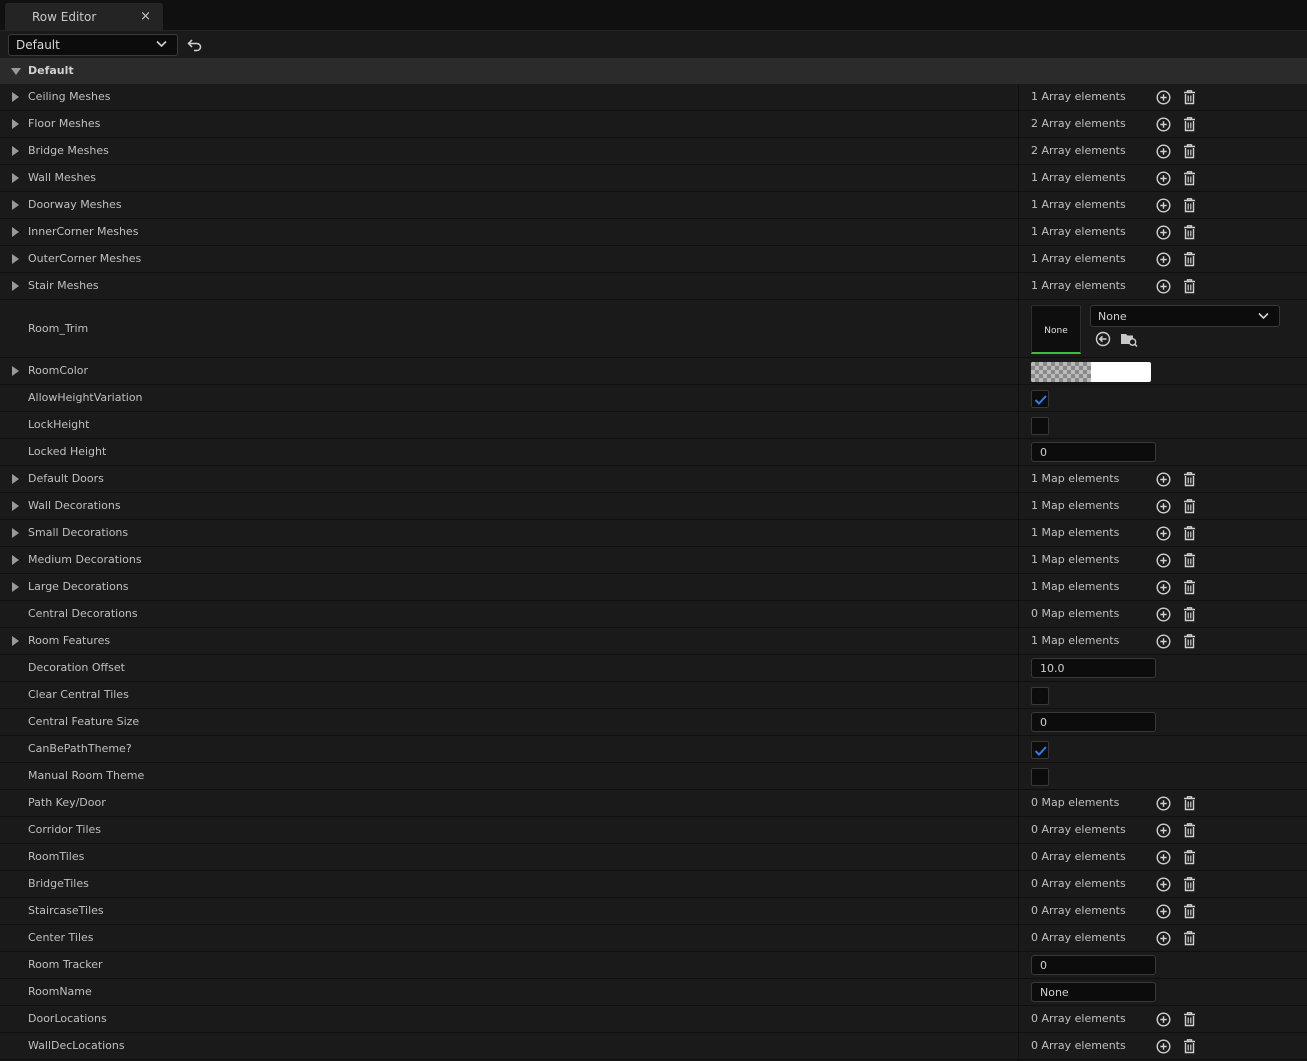  I want to click on asset-picker-dropdown: None, so click(1185, 316).